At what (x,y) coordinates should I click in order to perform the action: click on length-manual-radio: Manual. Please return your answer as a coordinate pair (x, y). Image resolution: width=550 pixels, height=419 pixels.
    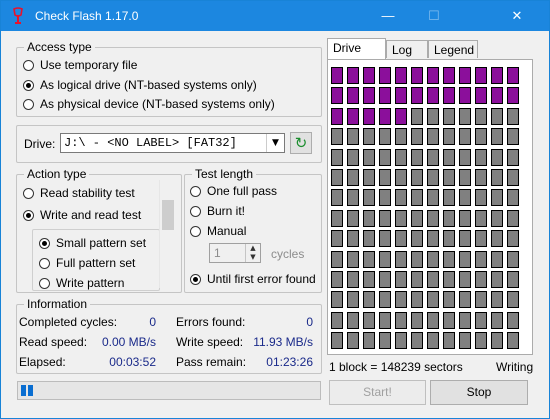
    Looking at the image, I should click on (218, 231).